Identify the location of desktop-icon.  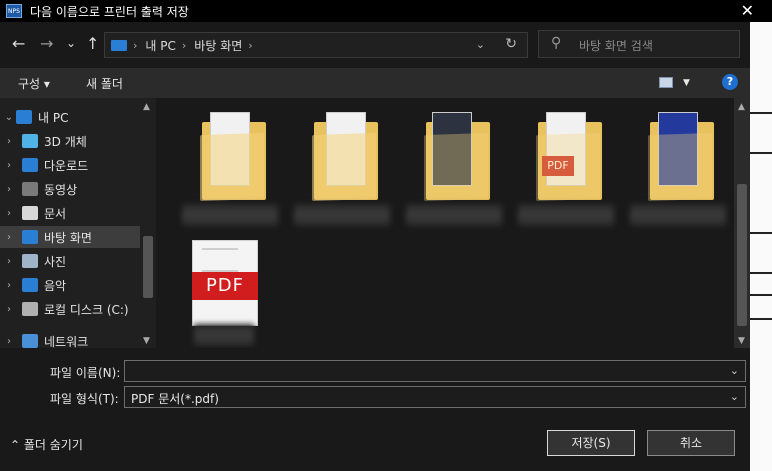
(30, 237).